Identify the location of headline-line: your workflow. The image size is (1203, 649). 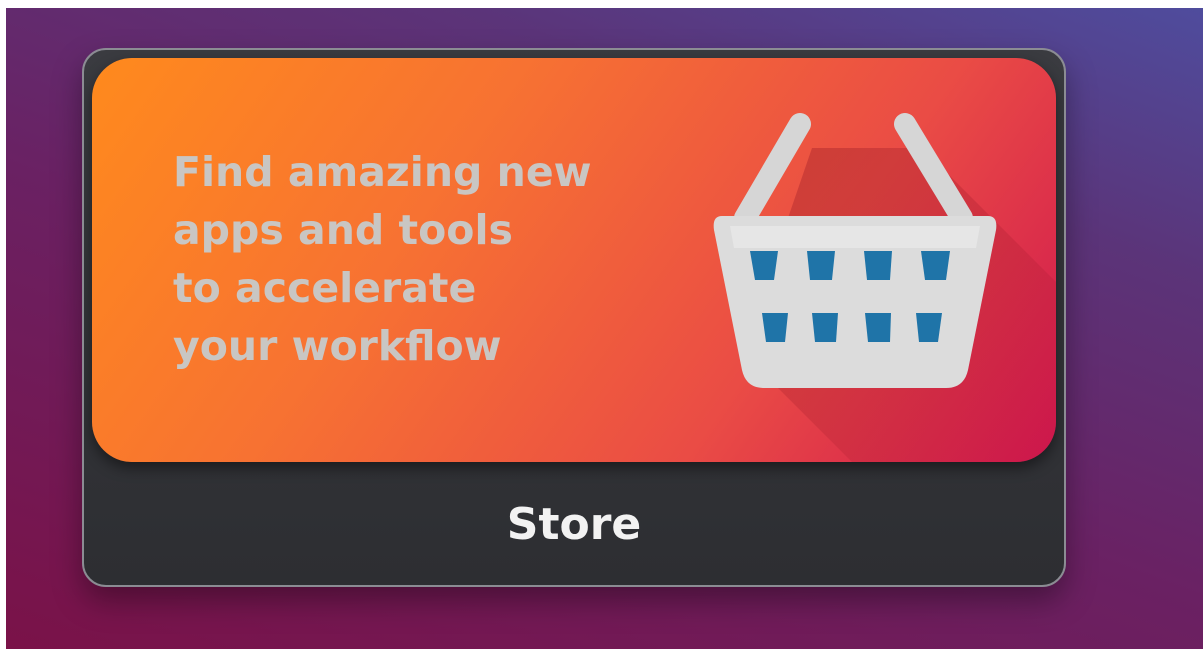
(337, 346).